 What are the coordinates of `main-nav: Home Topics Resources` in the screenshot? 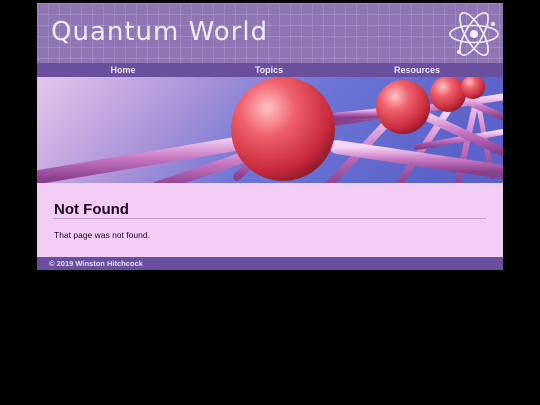 It's located at (270, 70).